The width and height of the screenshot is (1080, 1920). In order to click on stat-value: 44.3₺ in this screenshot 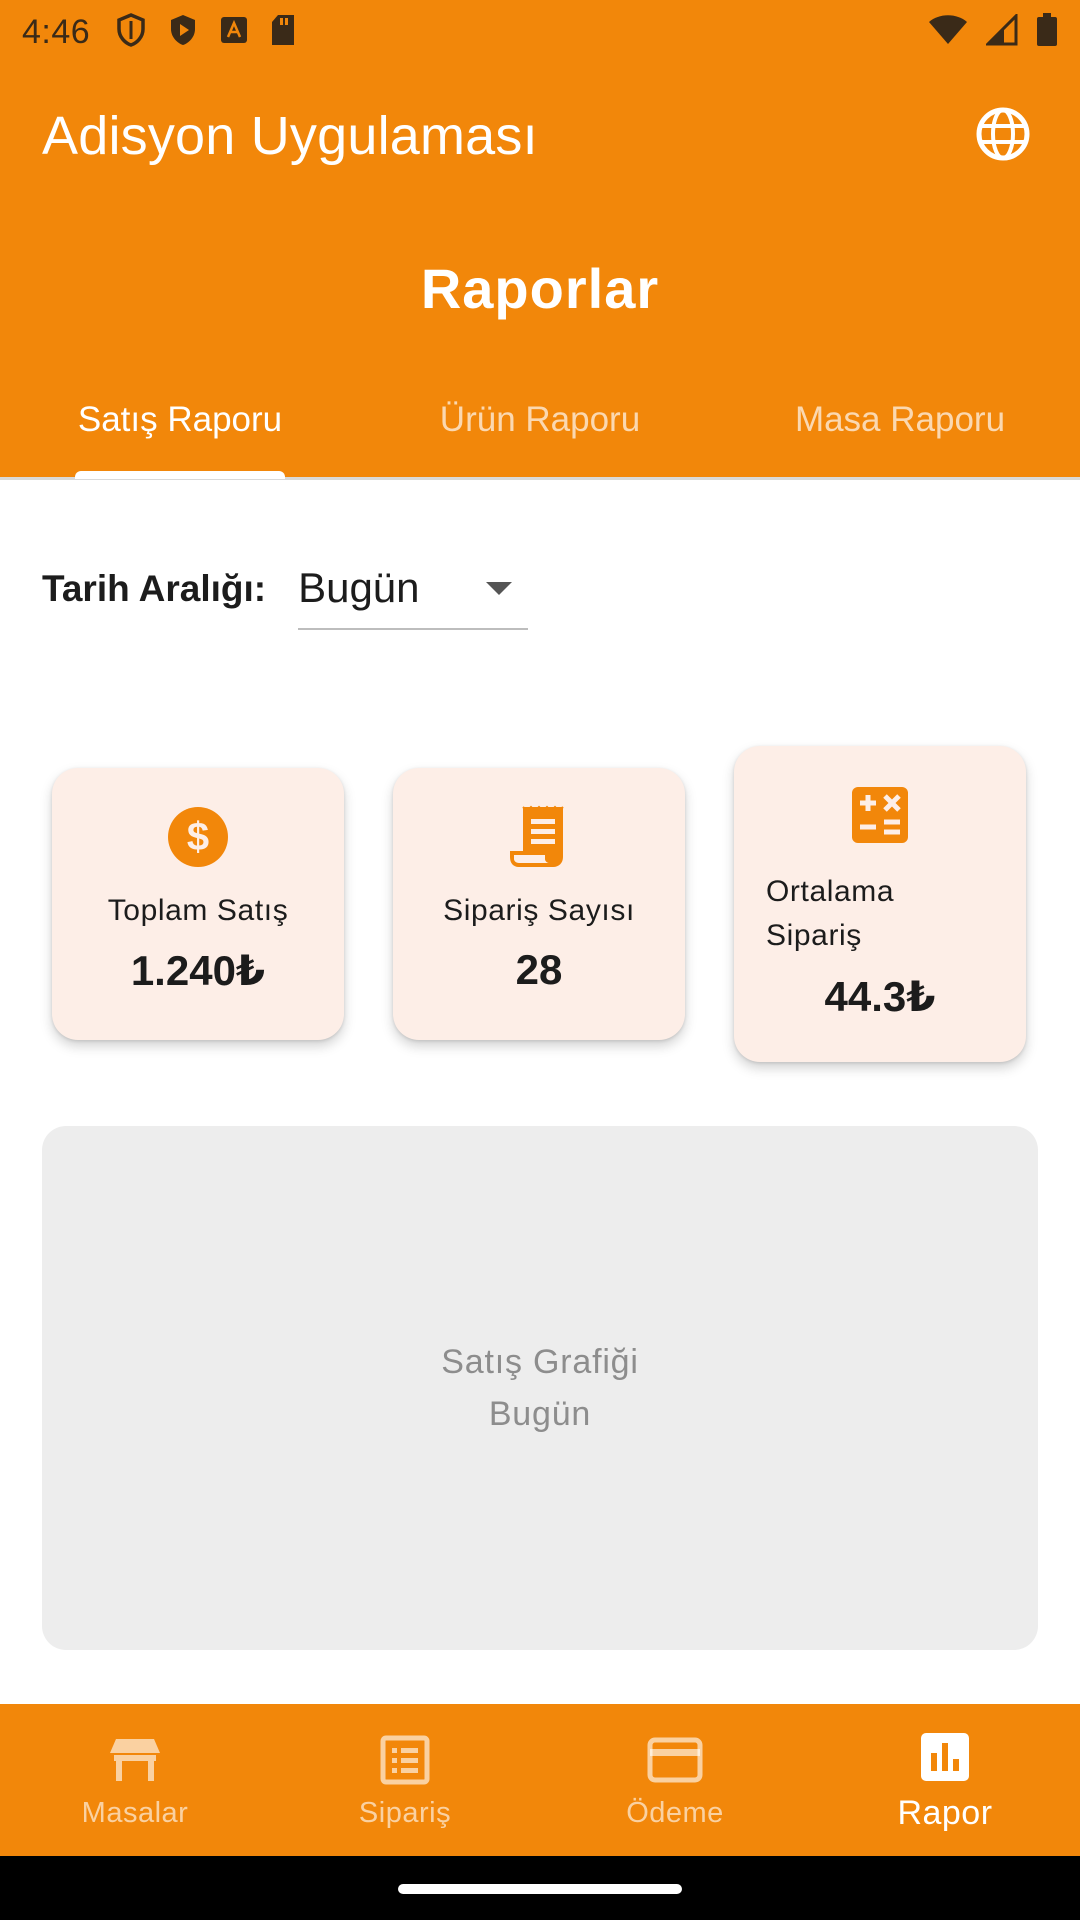, I will do `click(880, 996)`.